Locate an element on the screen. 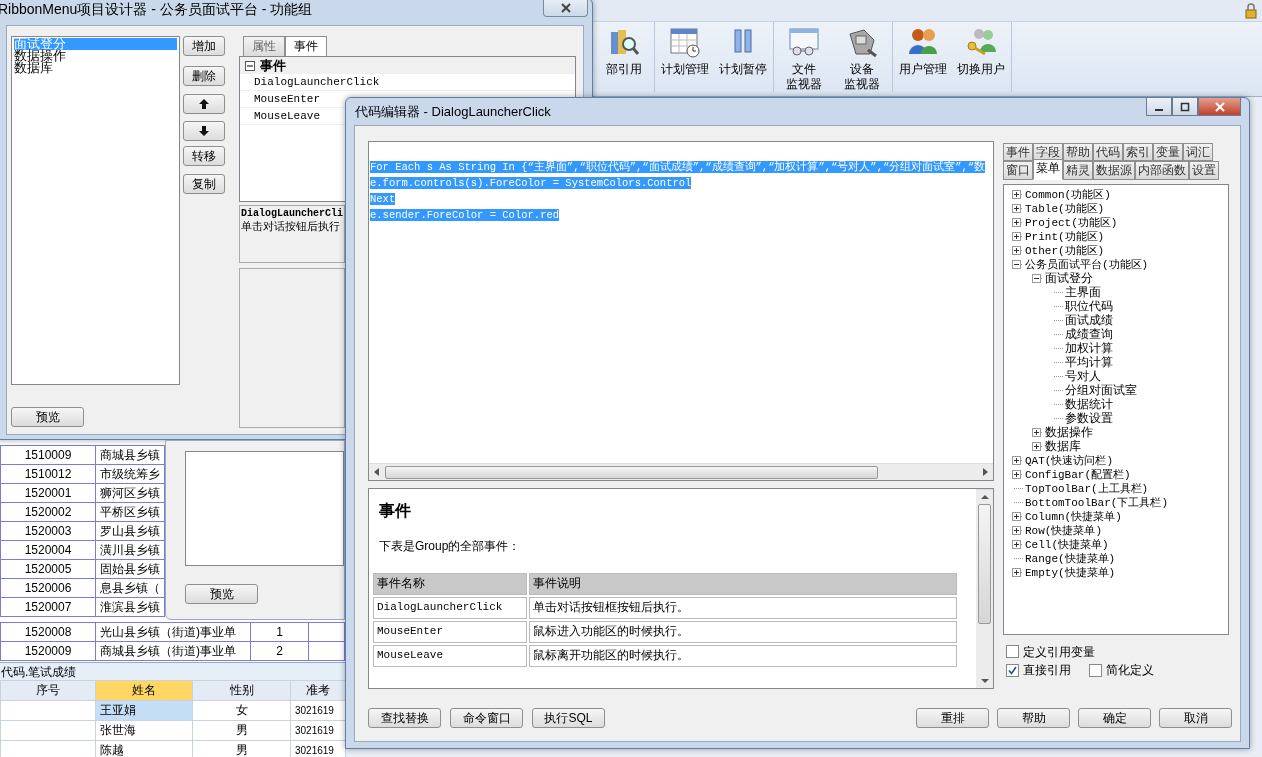  list-item: 数据库 is located at coordinates (95, 68).